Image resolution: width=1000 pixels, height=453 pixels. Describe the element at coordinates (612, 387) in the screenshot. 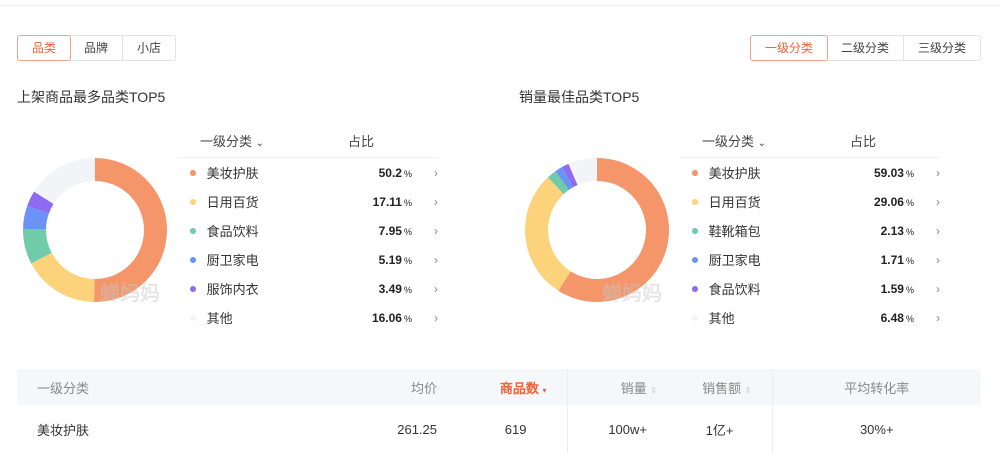

I see `col-sales: 销量 ⇕` at that location.